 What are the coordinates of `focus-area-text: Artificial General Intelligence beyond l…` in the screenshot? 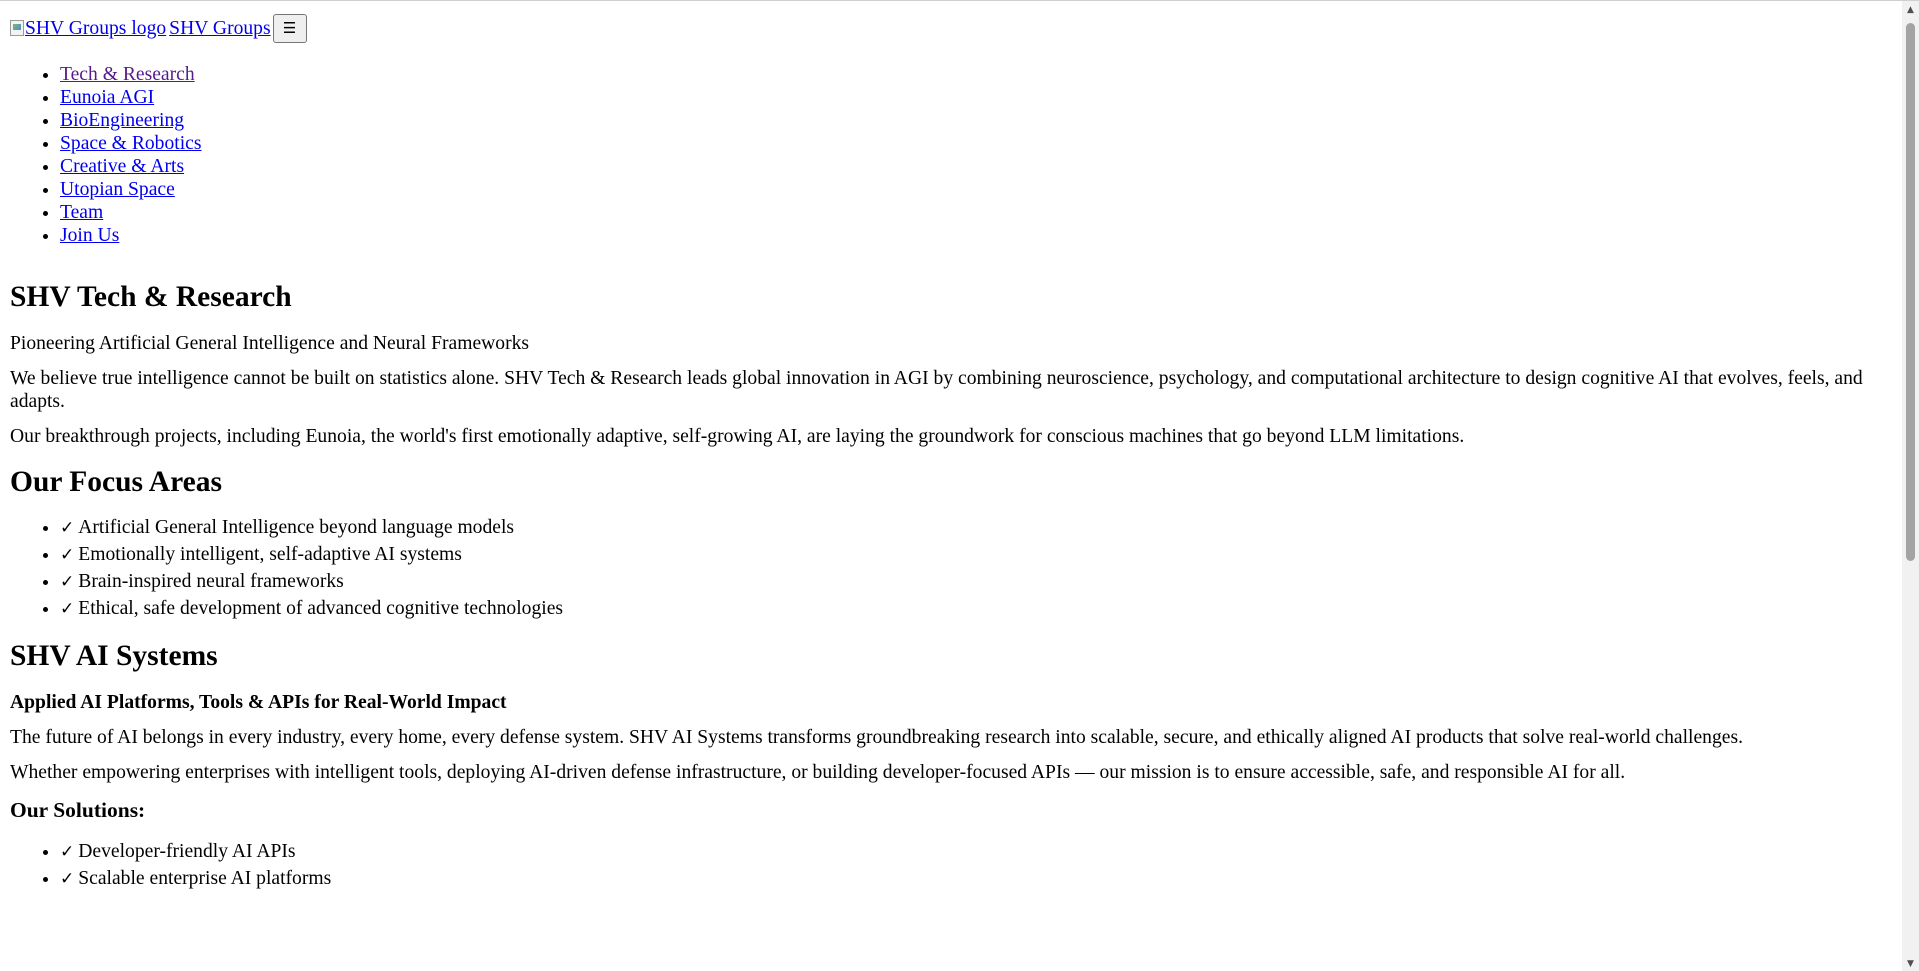 It's located at (296, 527).